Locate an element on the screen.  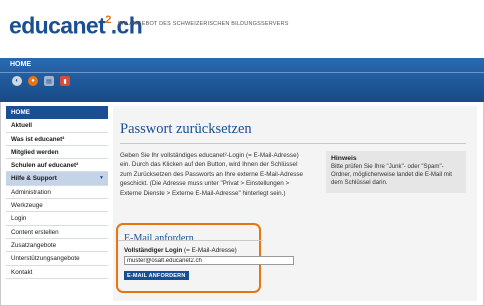
top-navigation-bar: HOME is located at coordinates (242, 80).